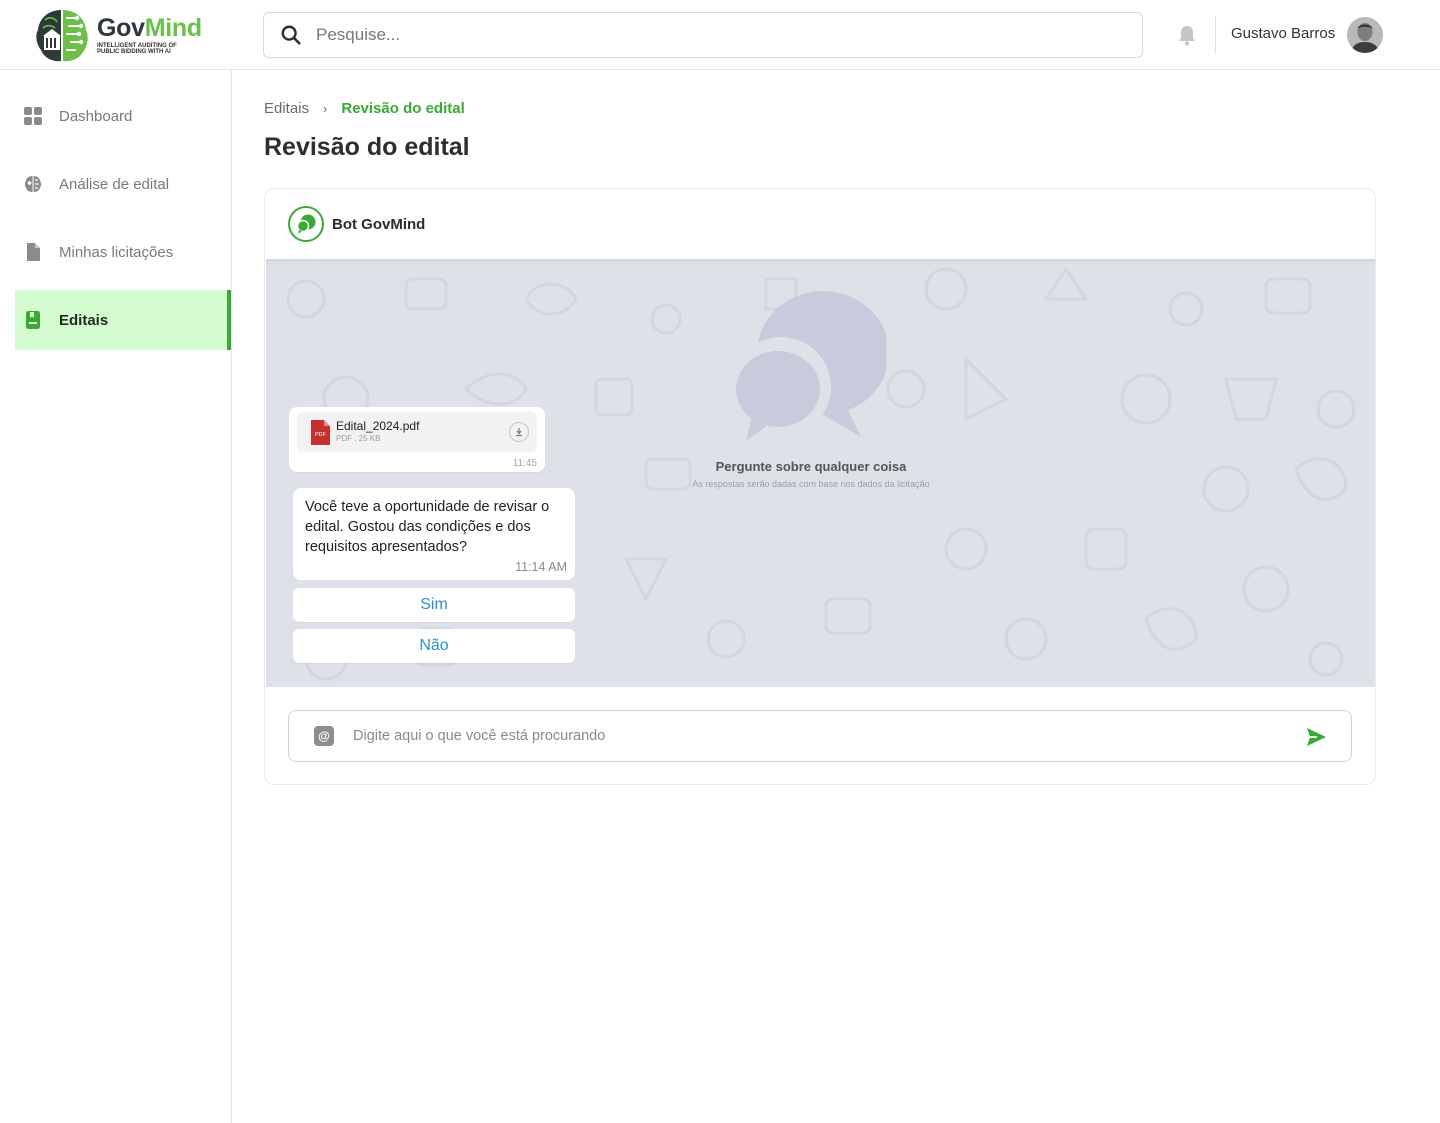 The image size is (1440, 1123). Describe the element at coordinates (803, 736) in the screenshot. I see `message-input` at that location.